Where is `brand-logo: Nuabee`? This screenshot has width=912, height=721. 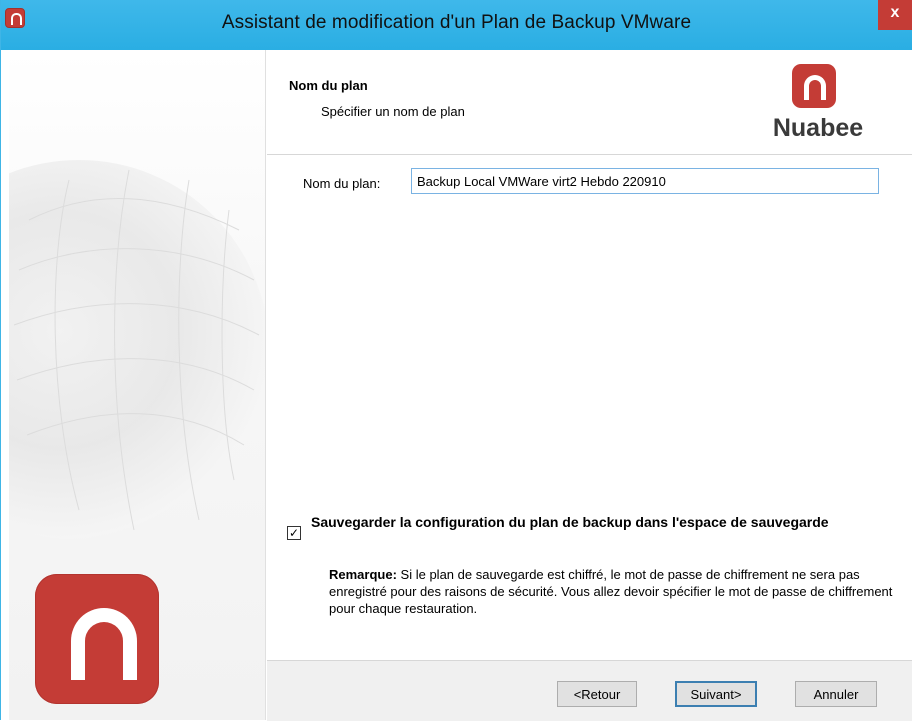 brand-logo: Nuabee is located at coordinates (818, 104).